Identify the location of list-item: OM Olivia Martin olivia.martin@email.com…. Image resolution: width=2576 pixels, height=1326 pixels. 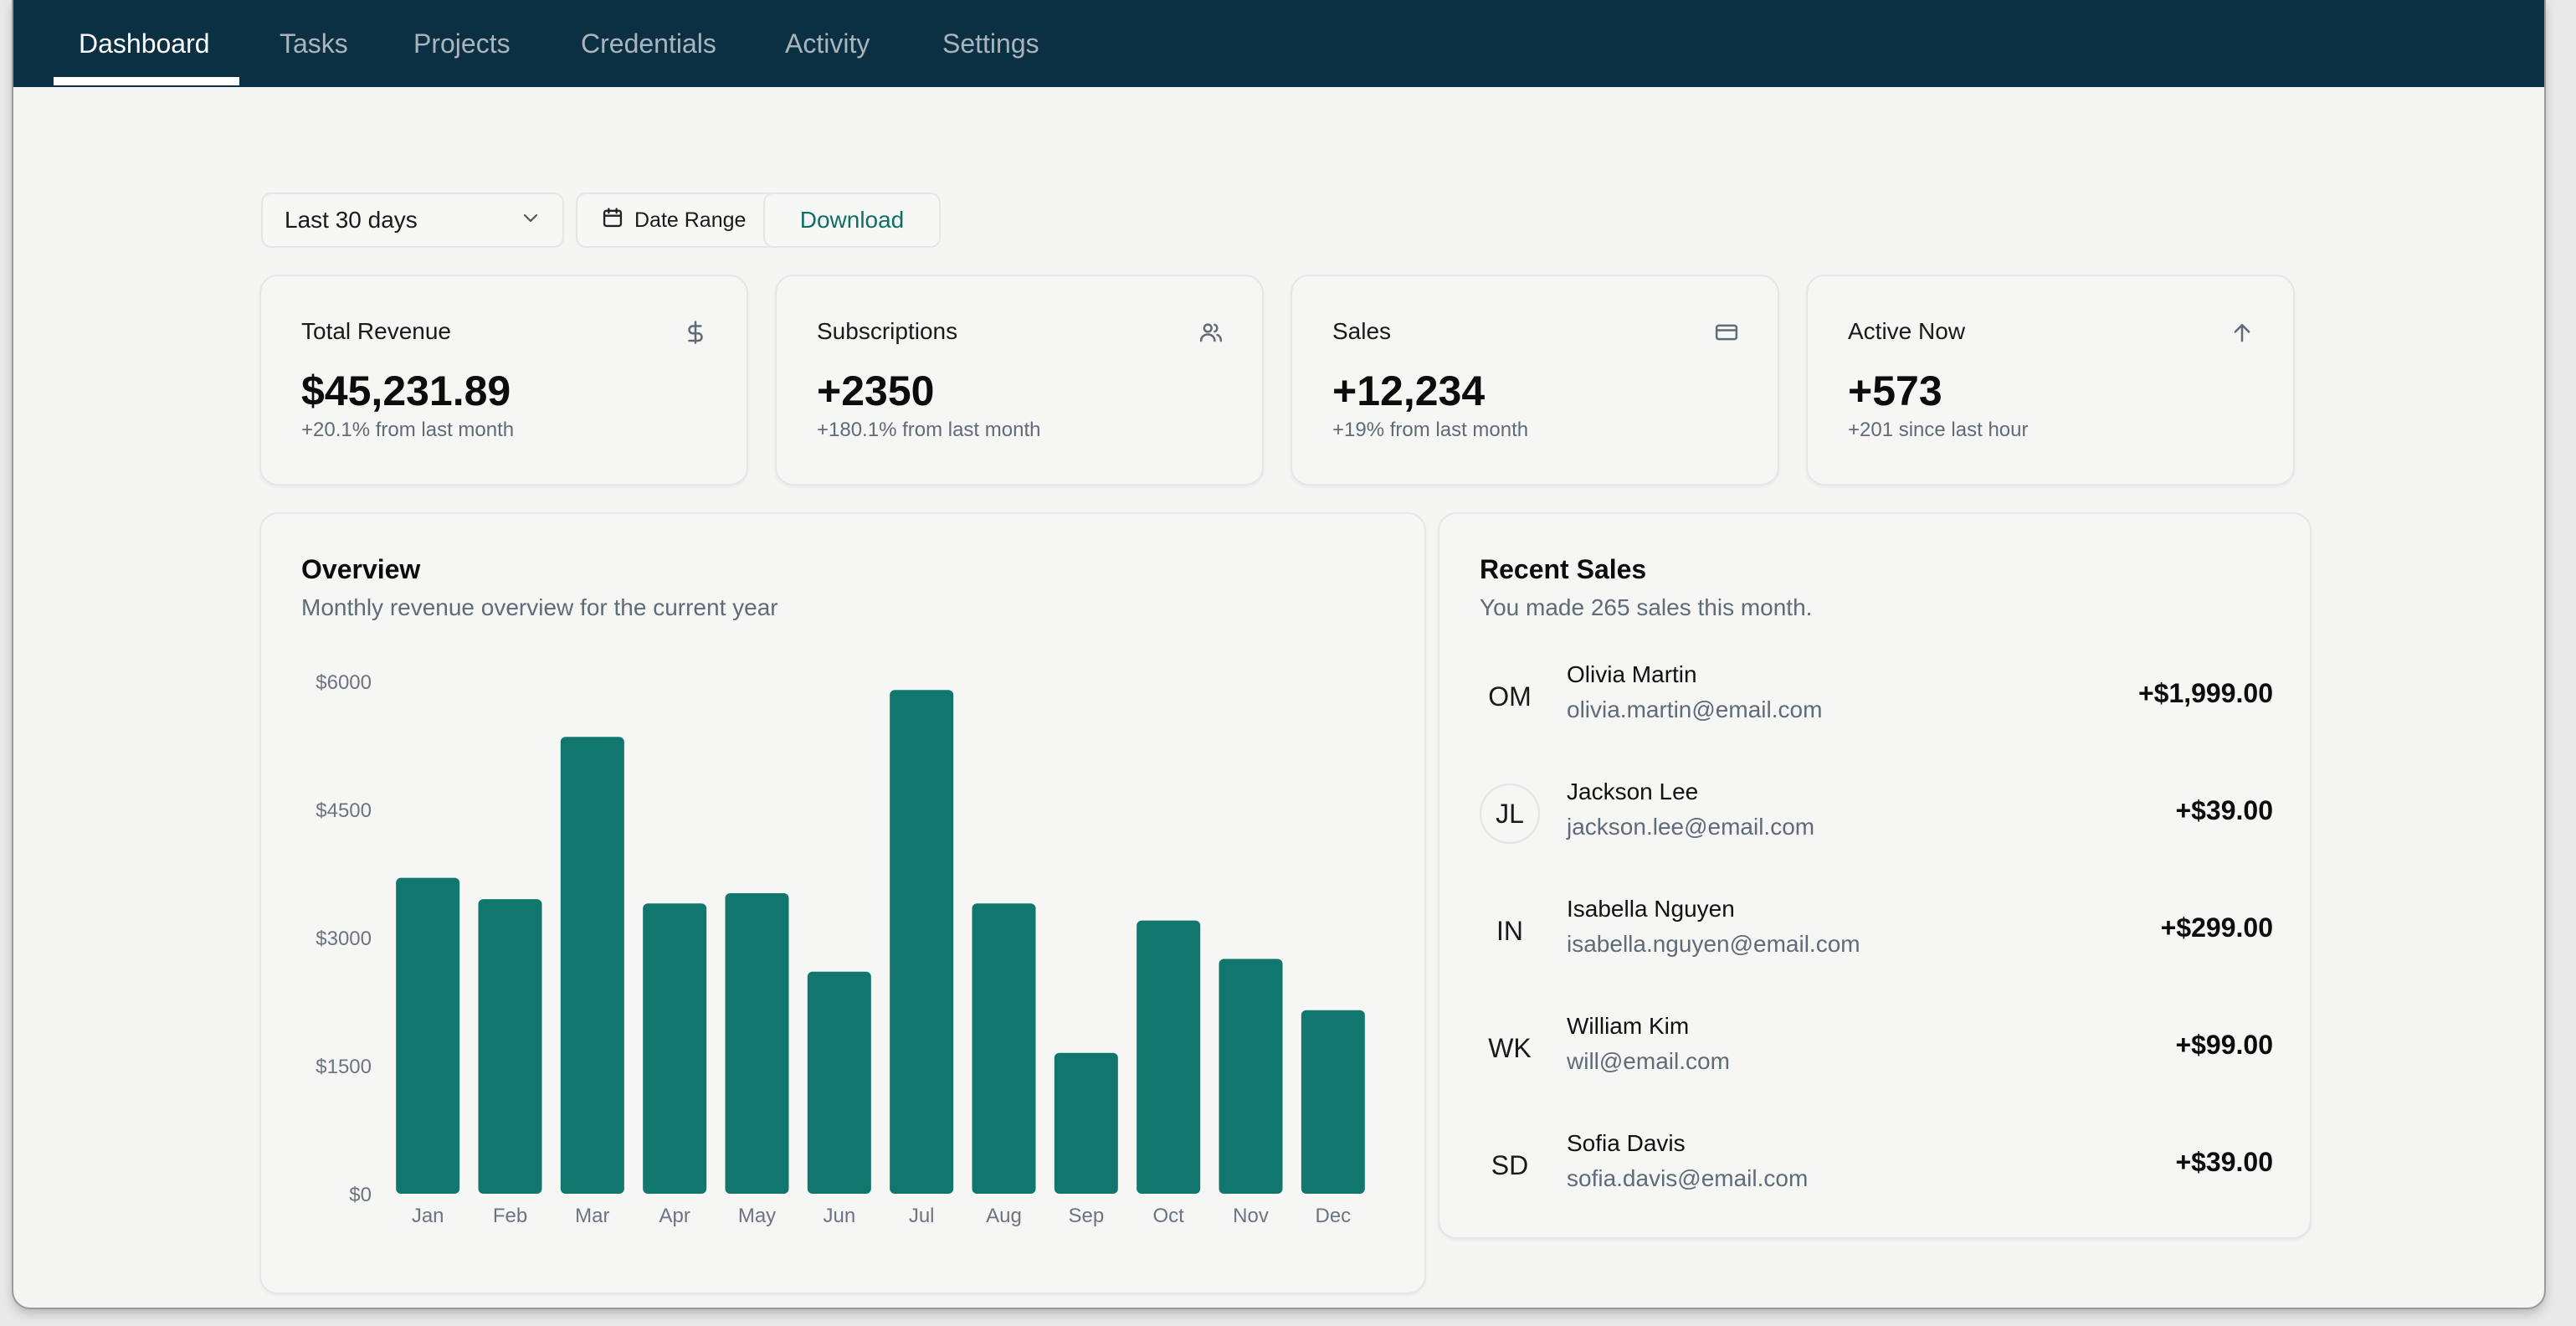
(1876, 694).